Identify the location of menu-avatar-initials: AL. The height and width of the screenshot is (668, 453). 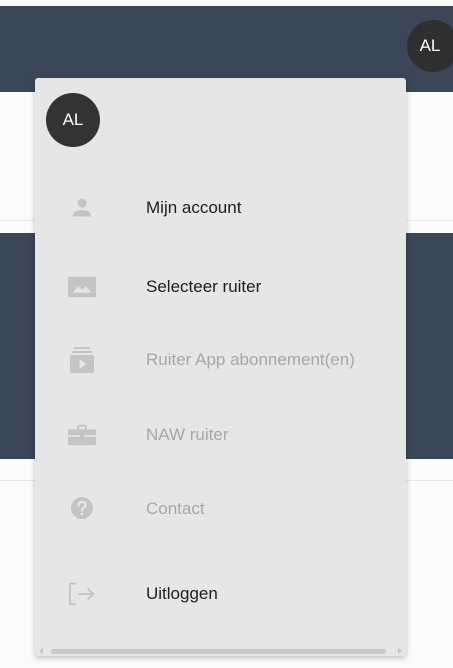
(73, 119).